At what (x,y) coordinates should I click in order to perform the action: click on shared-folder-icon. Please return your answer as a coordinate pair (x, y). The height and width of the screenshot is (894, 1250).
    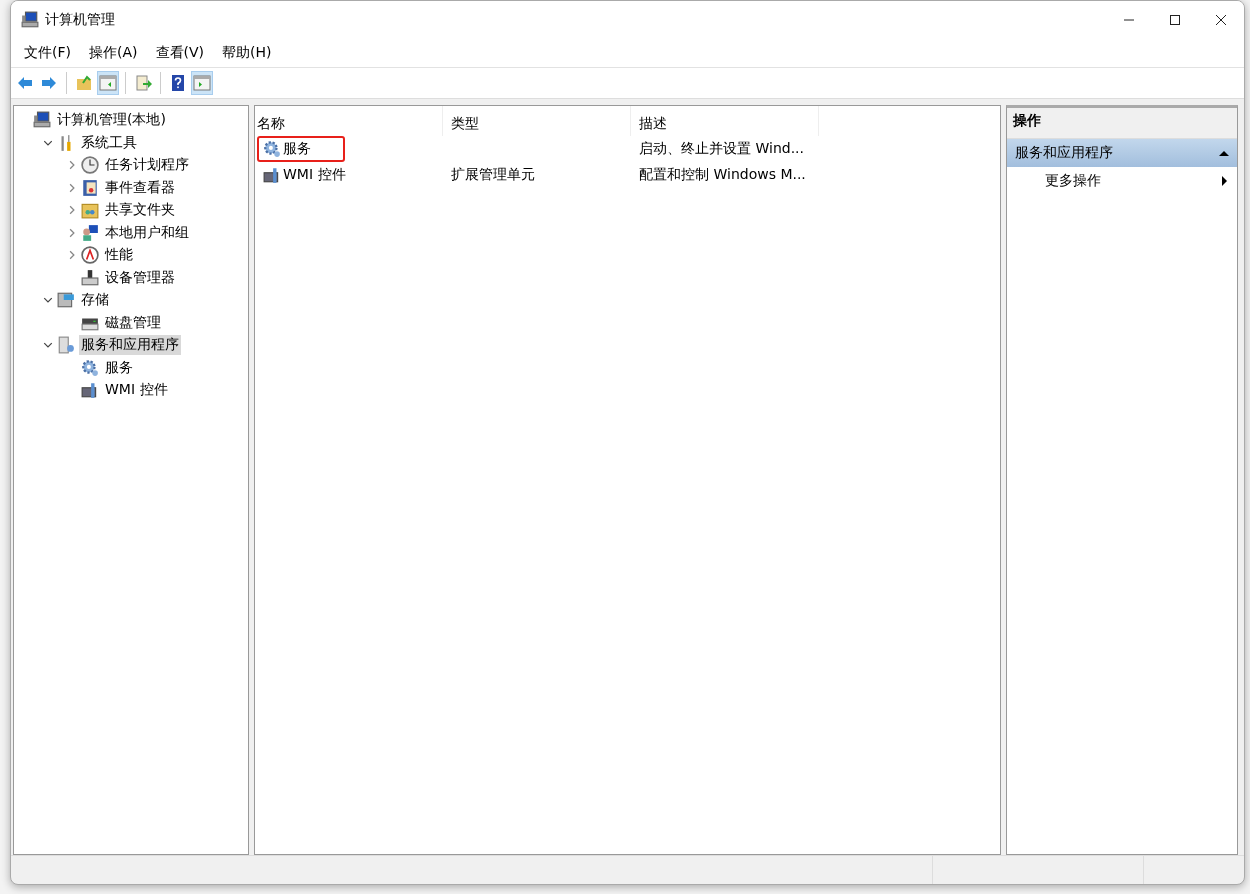
    Looking at the image, I should click on (90, 210).